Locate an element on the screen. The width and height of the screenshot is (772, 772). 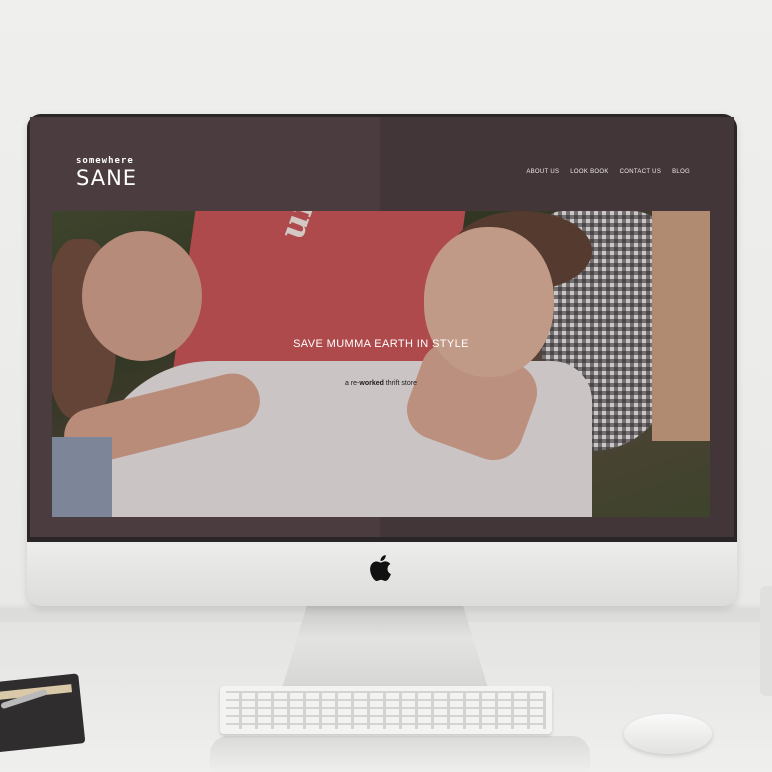
site-logo: somewhere SANE is located at coordinates (106, 173).